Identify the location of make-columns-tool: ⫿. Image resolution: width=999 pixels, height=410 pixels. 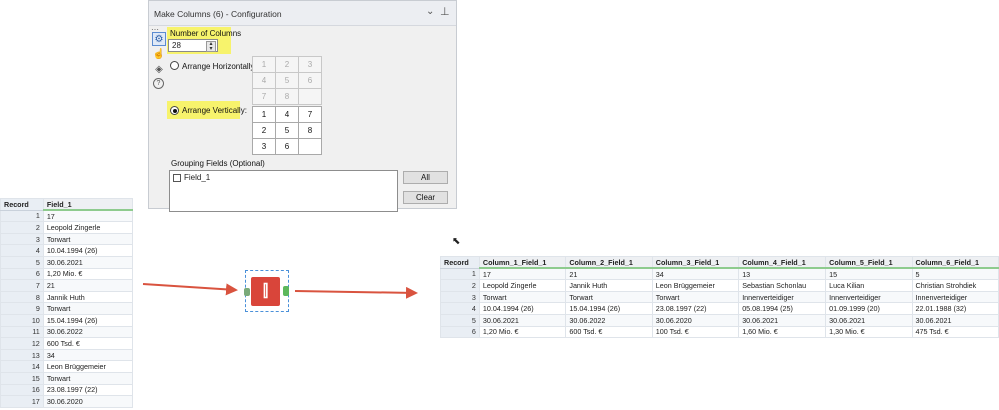
(266, 291).